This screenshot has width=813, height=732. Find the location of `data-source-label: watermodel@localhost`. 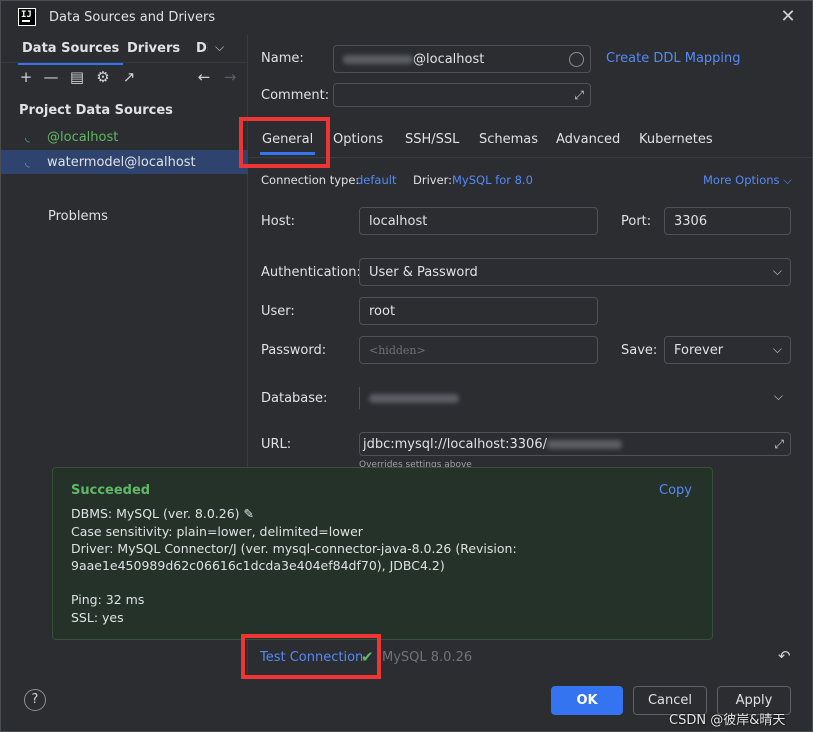

data-source-label: watermodel@localhost is located at coordinates (121, 162).